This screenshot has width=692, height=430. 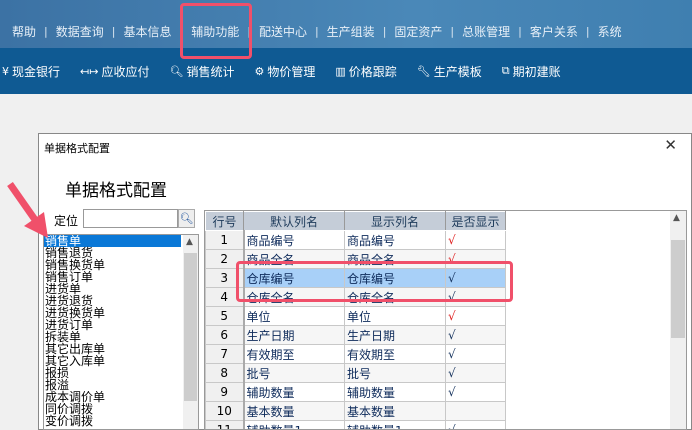 I want to click on default-name-cell: 有效期至, so click(x=294, y=354).